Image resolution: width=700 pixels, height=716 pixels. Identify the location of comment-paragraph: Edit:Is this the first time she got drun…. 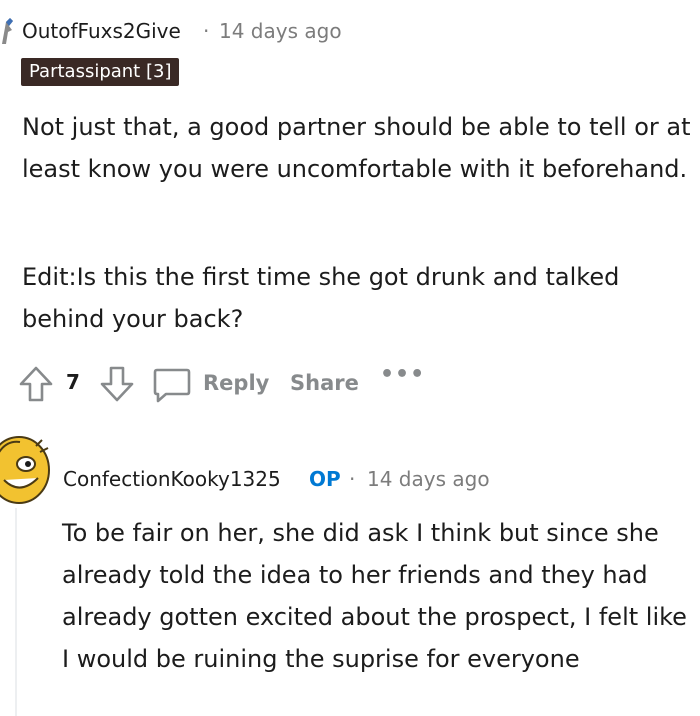
(321, 298).